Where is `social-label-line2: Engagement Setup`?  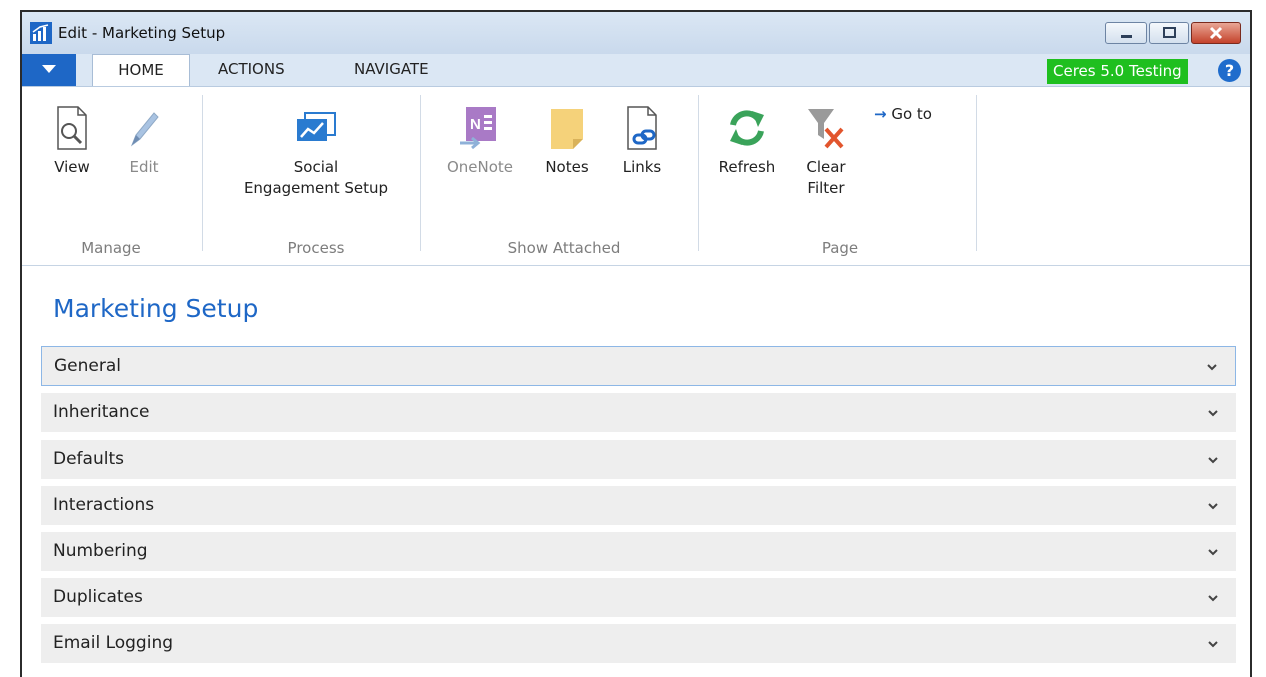
social-label-line2: Engagement Setup is located at coordinates (316, 188).